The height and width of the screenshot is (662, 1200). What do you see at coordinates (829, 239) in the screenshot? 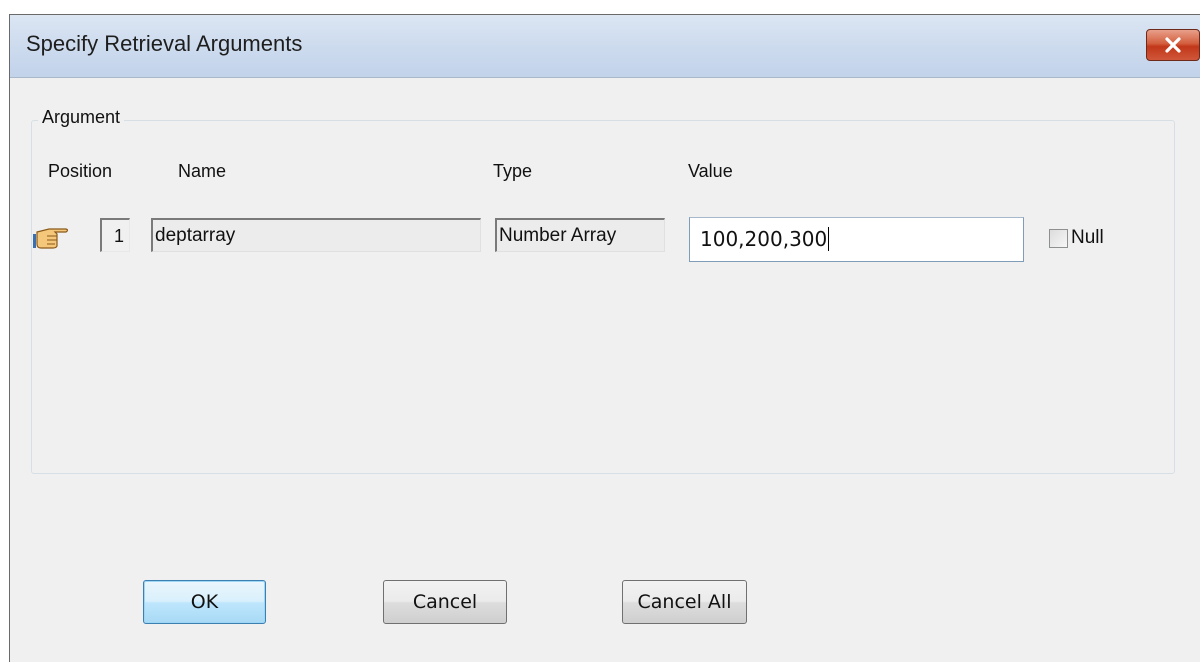
I see `text-caret` at bounding box center [829, 239].